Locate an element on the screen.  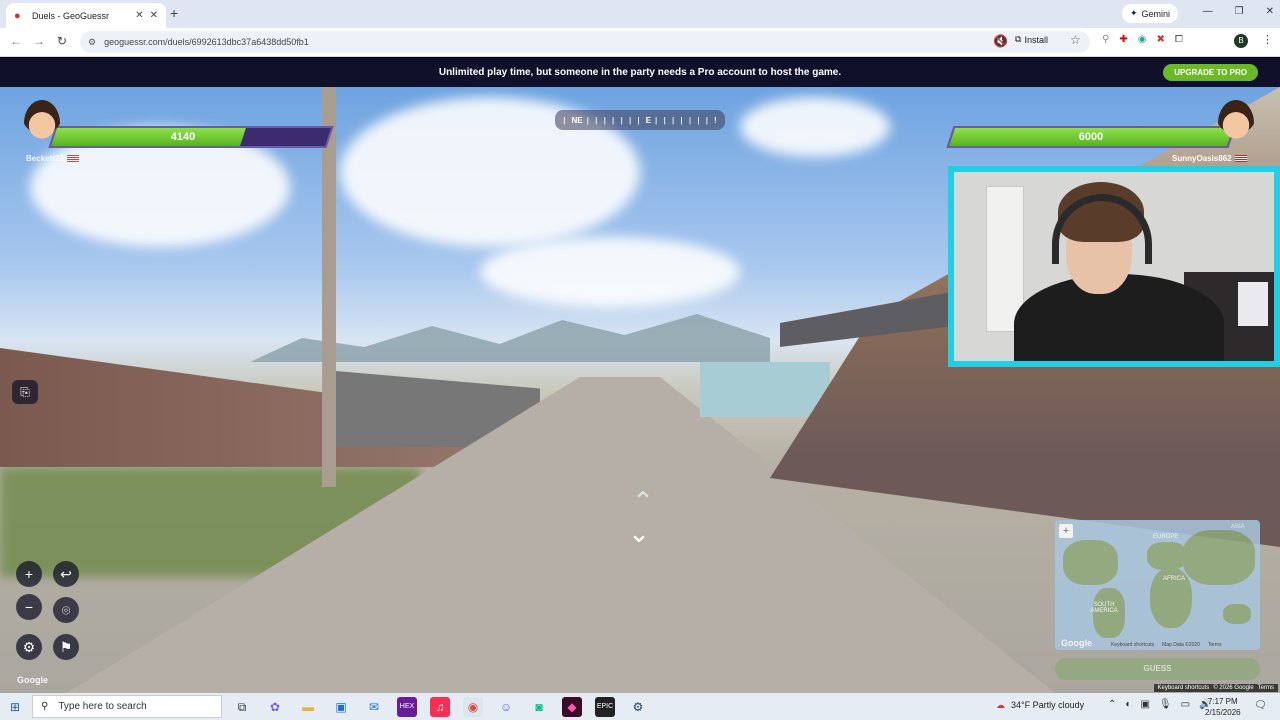
upgrade-to-pro-button: UPGRADE TO PRO is located at coordinates (1210, 72).